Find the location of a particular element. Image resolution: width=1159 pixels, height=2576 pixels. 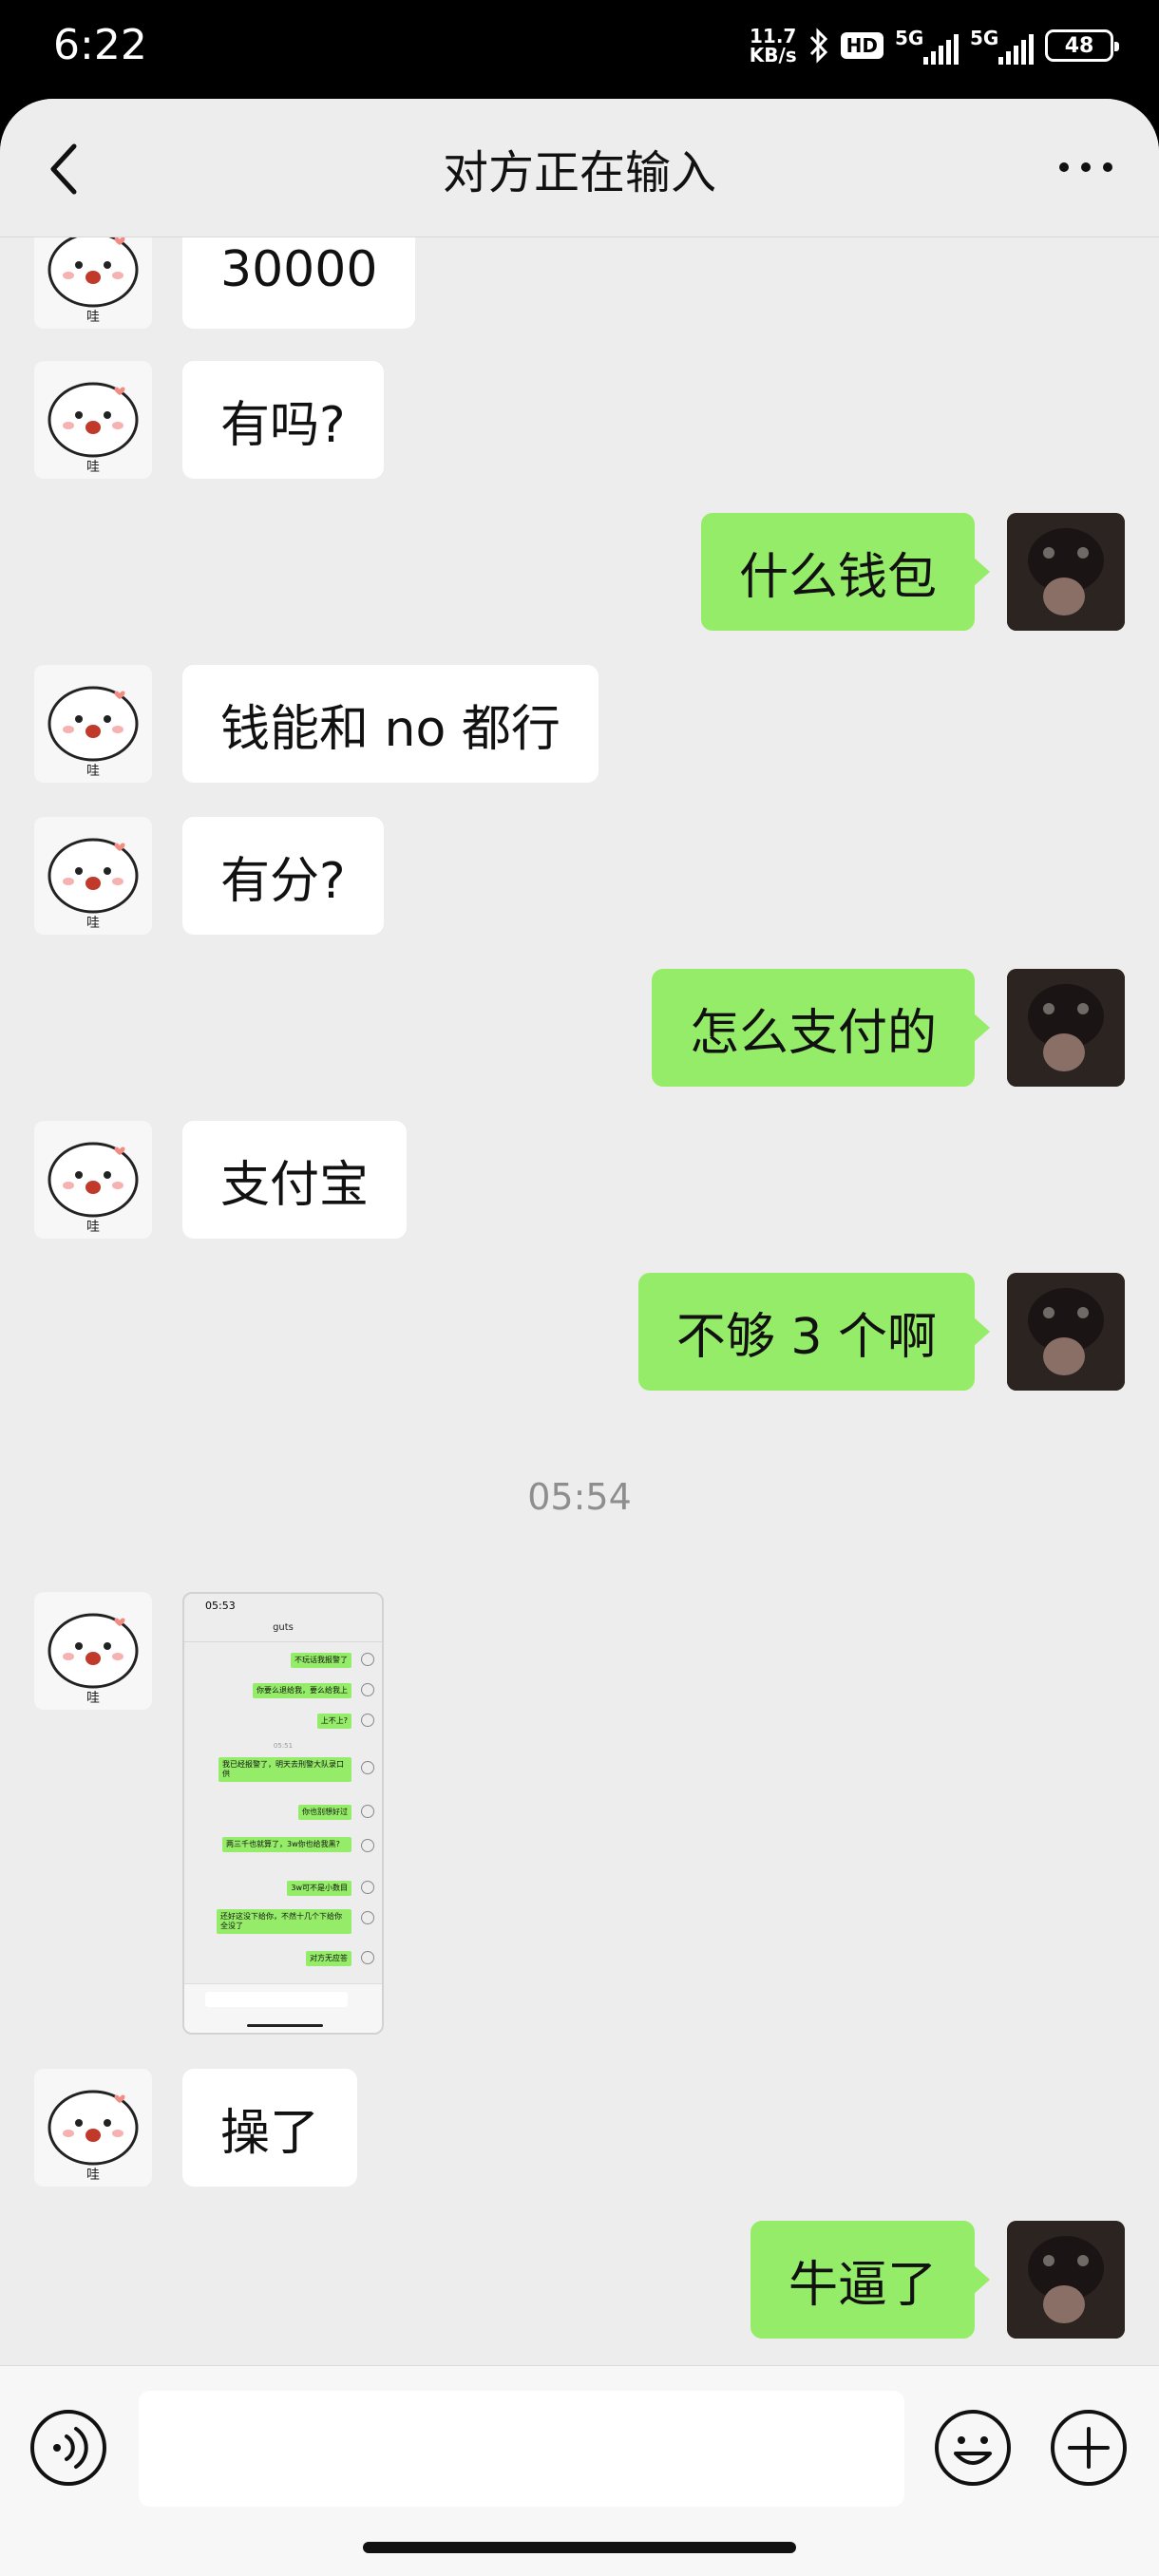

voice-icon is located at coordinates (68, 2448).